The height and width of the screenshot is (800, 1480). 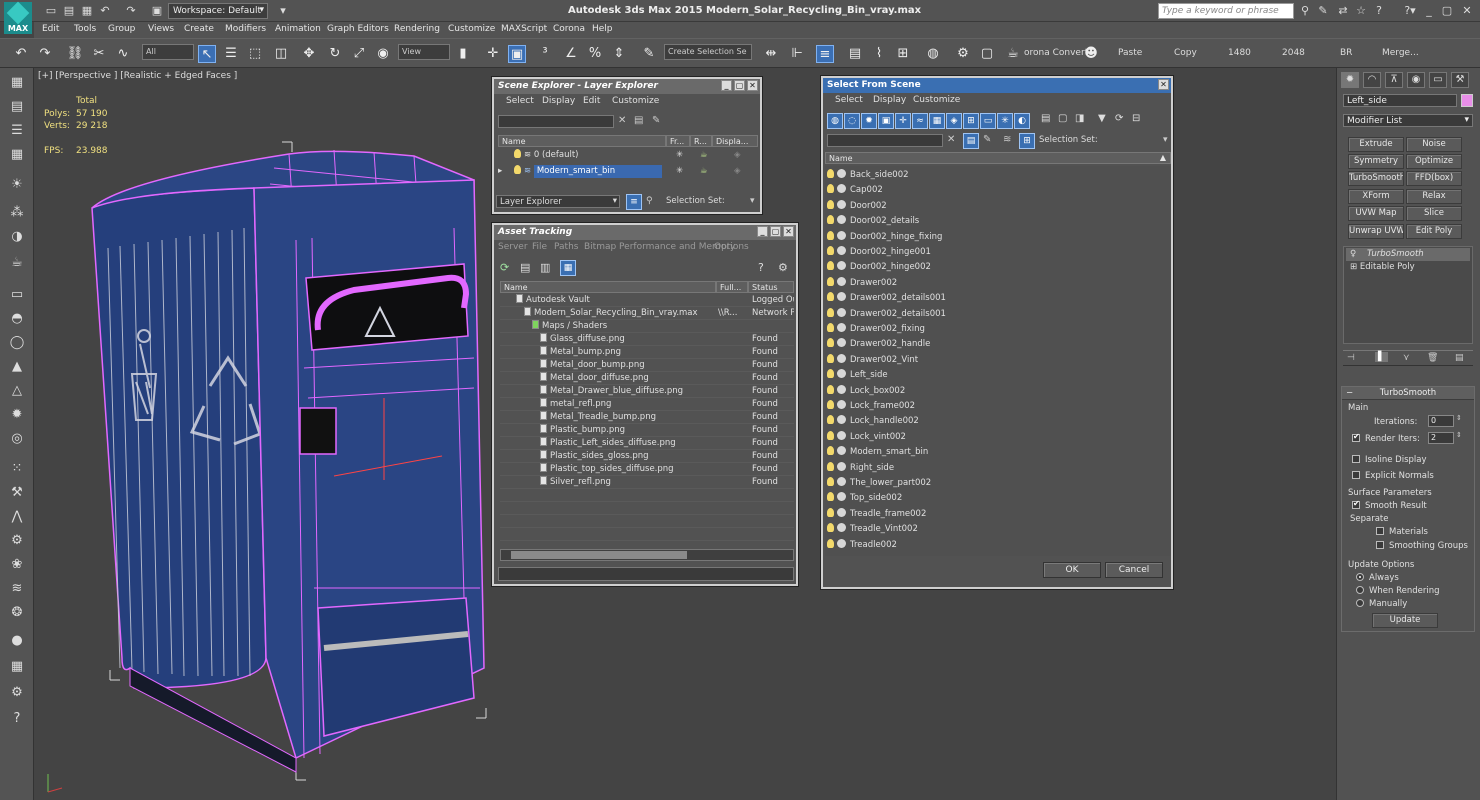 What do you see at coordinates (105, 10) in the screenshot?
I see `undo-icon: ↶` at bounding box center [105, 10].